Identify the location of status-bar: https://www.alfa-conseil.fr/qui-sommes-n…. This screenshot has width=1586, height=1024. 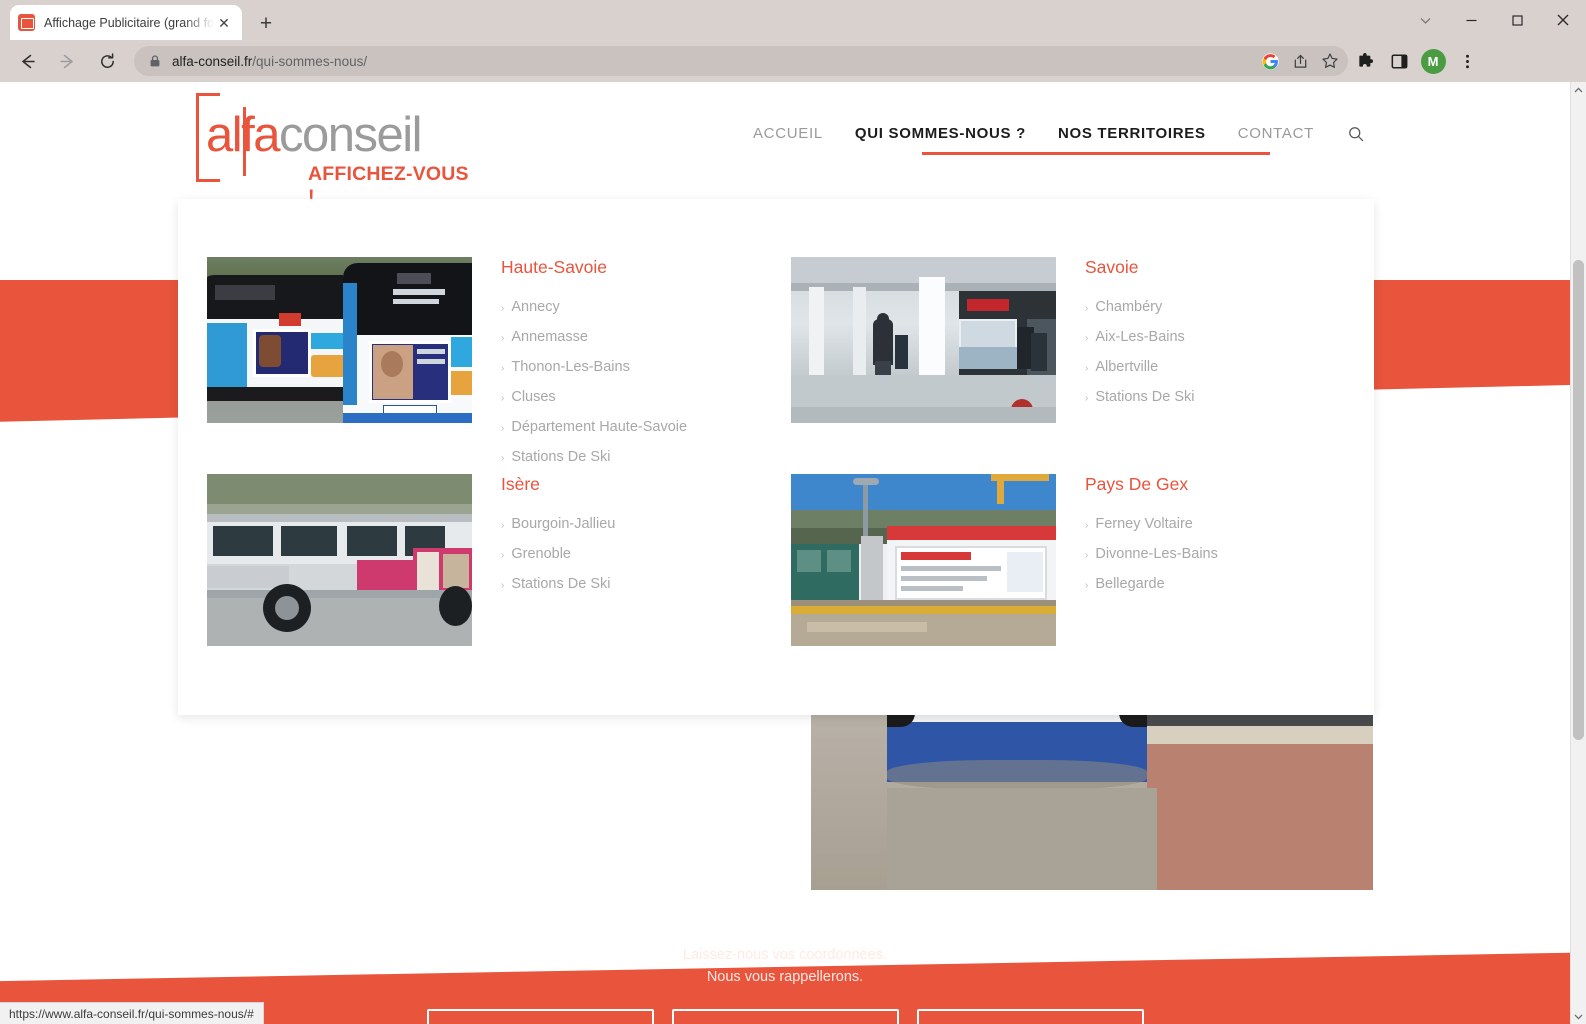
(132, 1013).